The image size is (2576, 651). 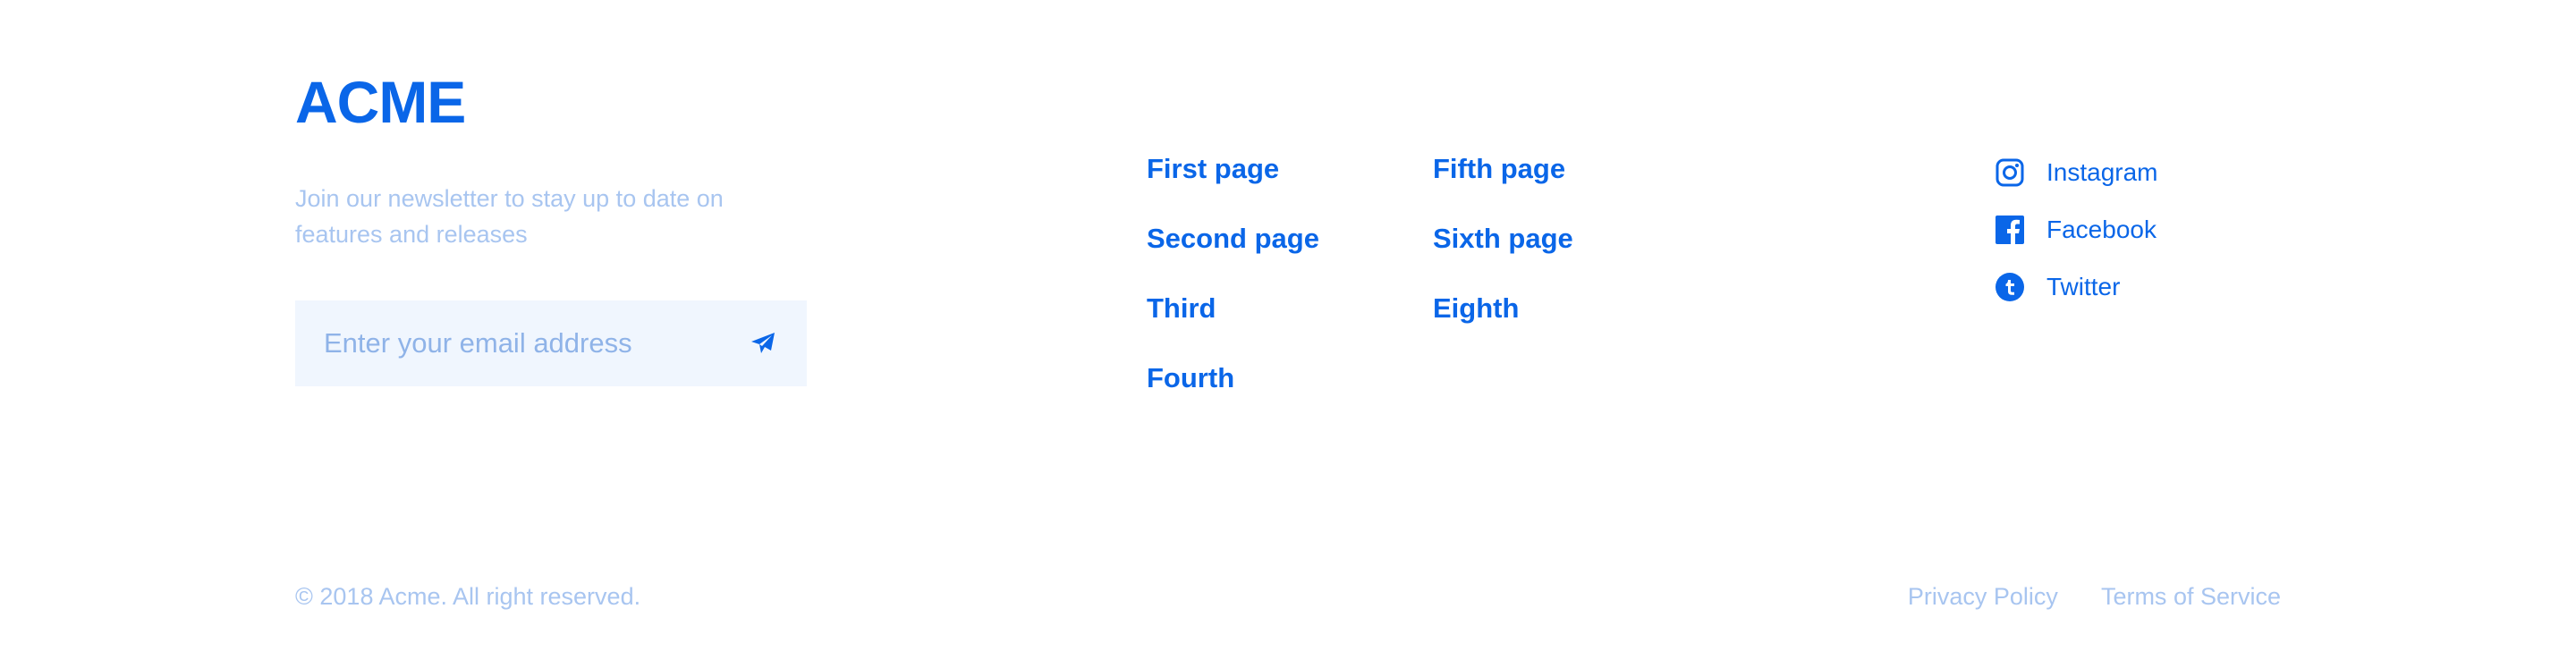 I want to click on nav-link-eighth: Eighth, so click(x=1503, y=308).